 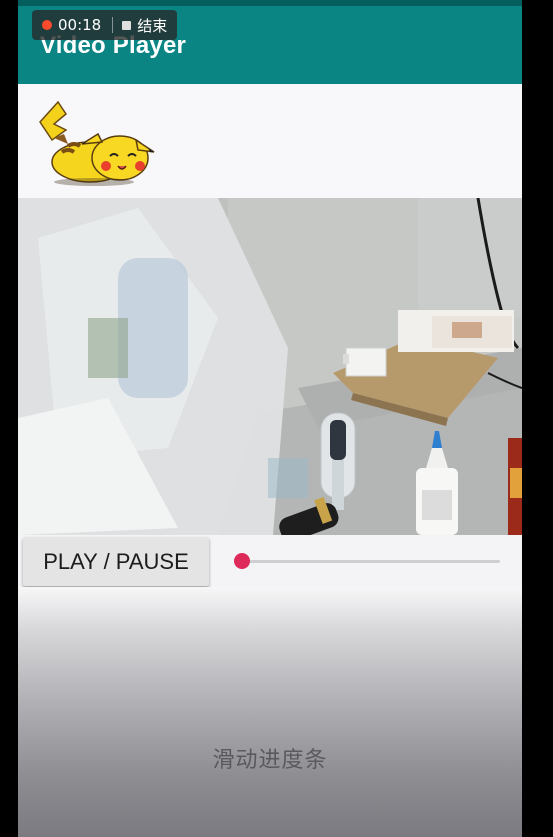 I want to click on seek-thumb, so click(x=241, y=561).